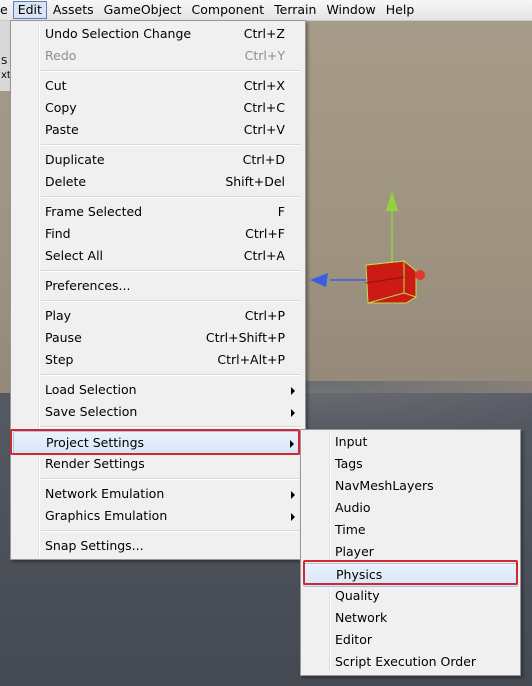 This screenshot has width=532, height=686. What do you see at coordinates (73, 10) in the screenshot?
I see `menu-assets: Assets` at bounding box center [73, 10].